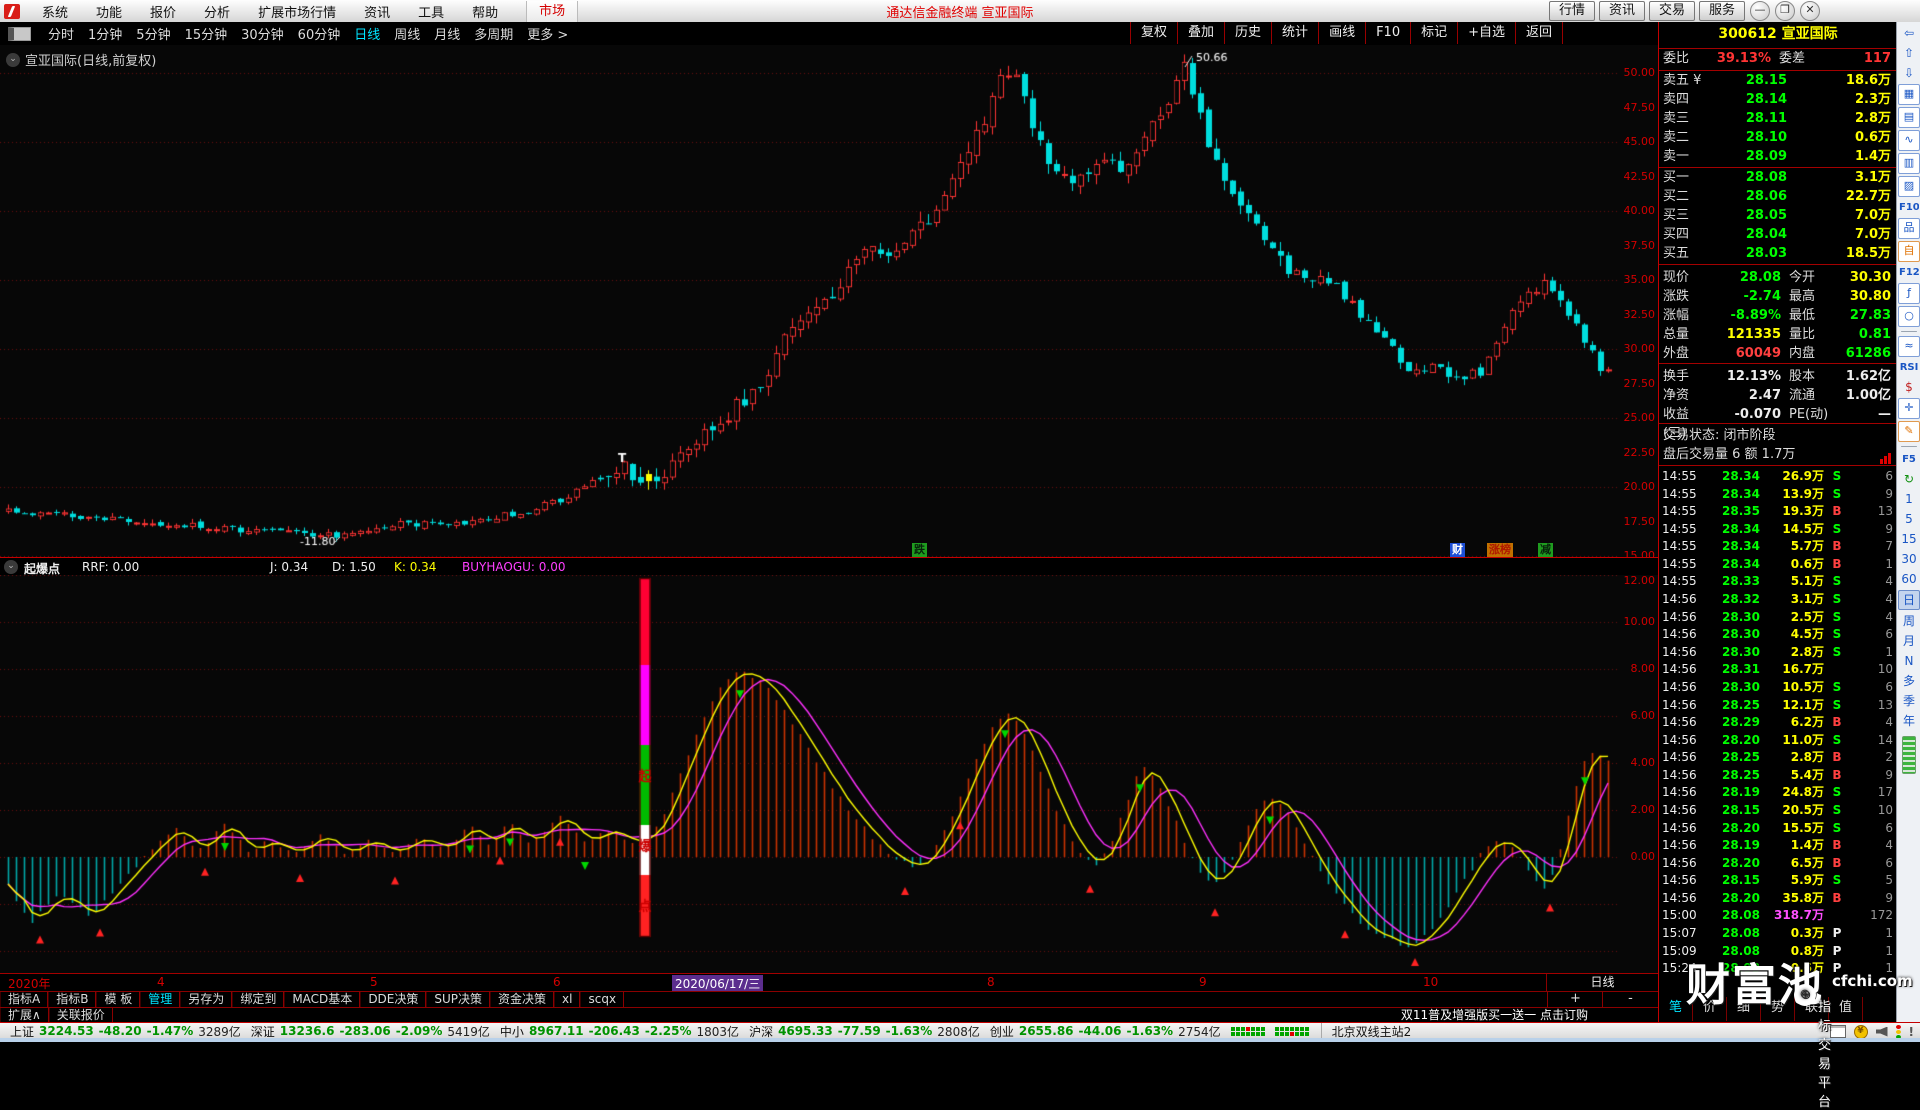 The width and height of the screenshot is (1920, 1110). Describe the element at coordinates (1602, 982) in the screenshot. I see `period-indicator: 日线` at that location.